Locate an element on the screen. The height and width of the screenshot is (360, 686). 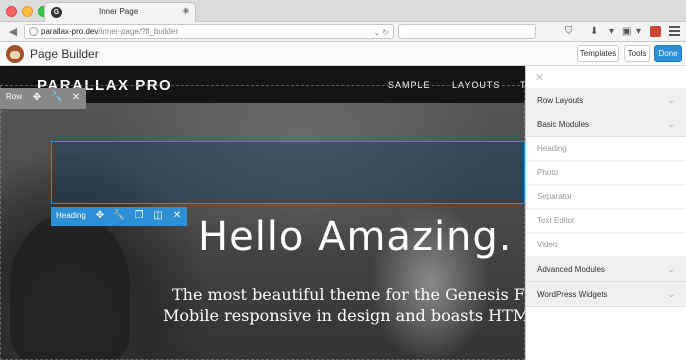
heading-toolbar-label: Heading is located at coordinates (71, 215).